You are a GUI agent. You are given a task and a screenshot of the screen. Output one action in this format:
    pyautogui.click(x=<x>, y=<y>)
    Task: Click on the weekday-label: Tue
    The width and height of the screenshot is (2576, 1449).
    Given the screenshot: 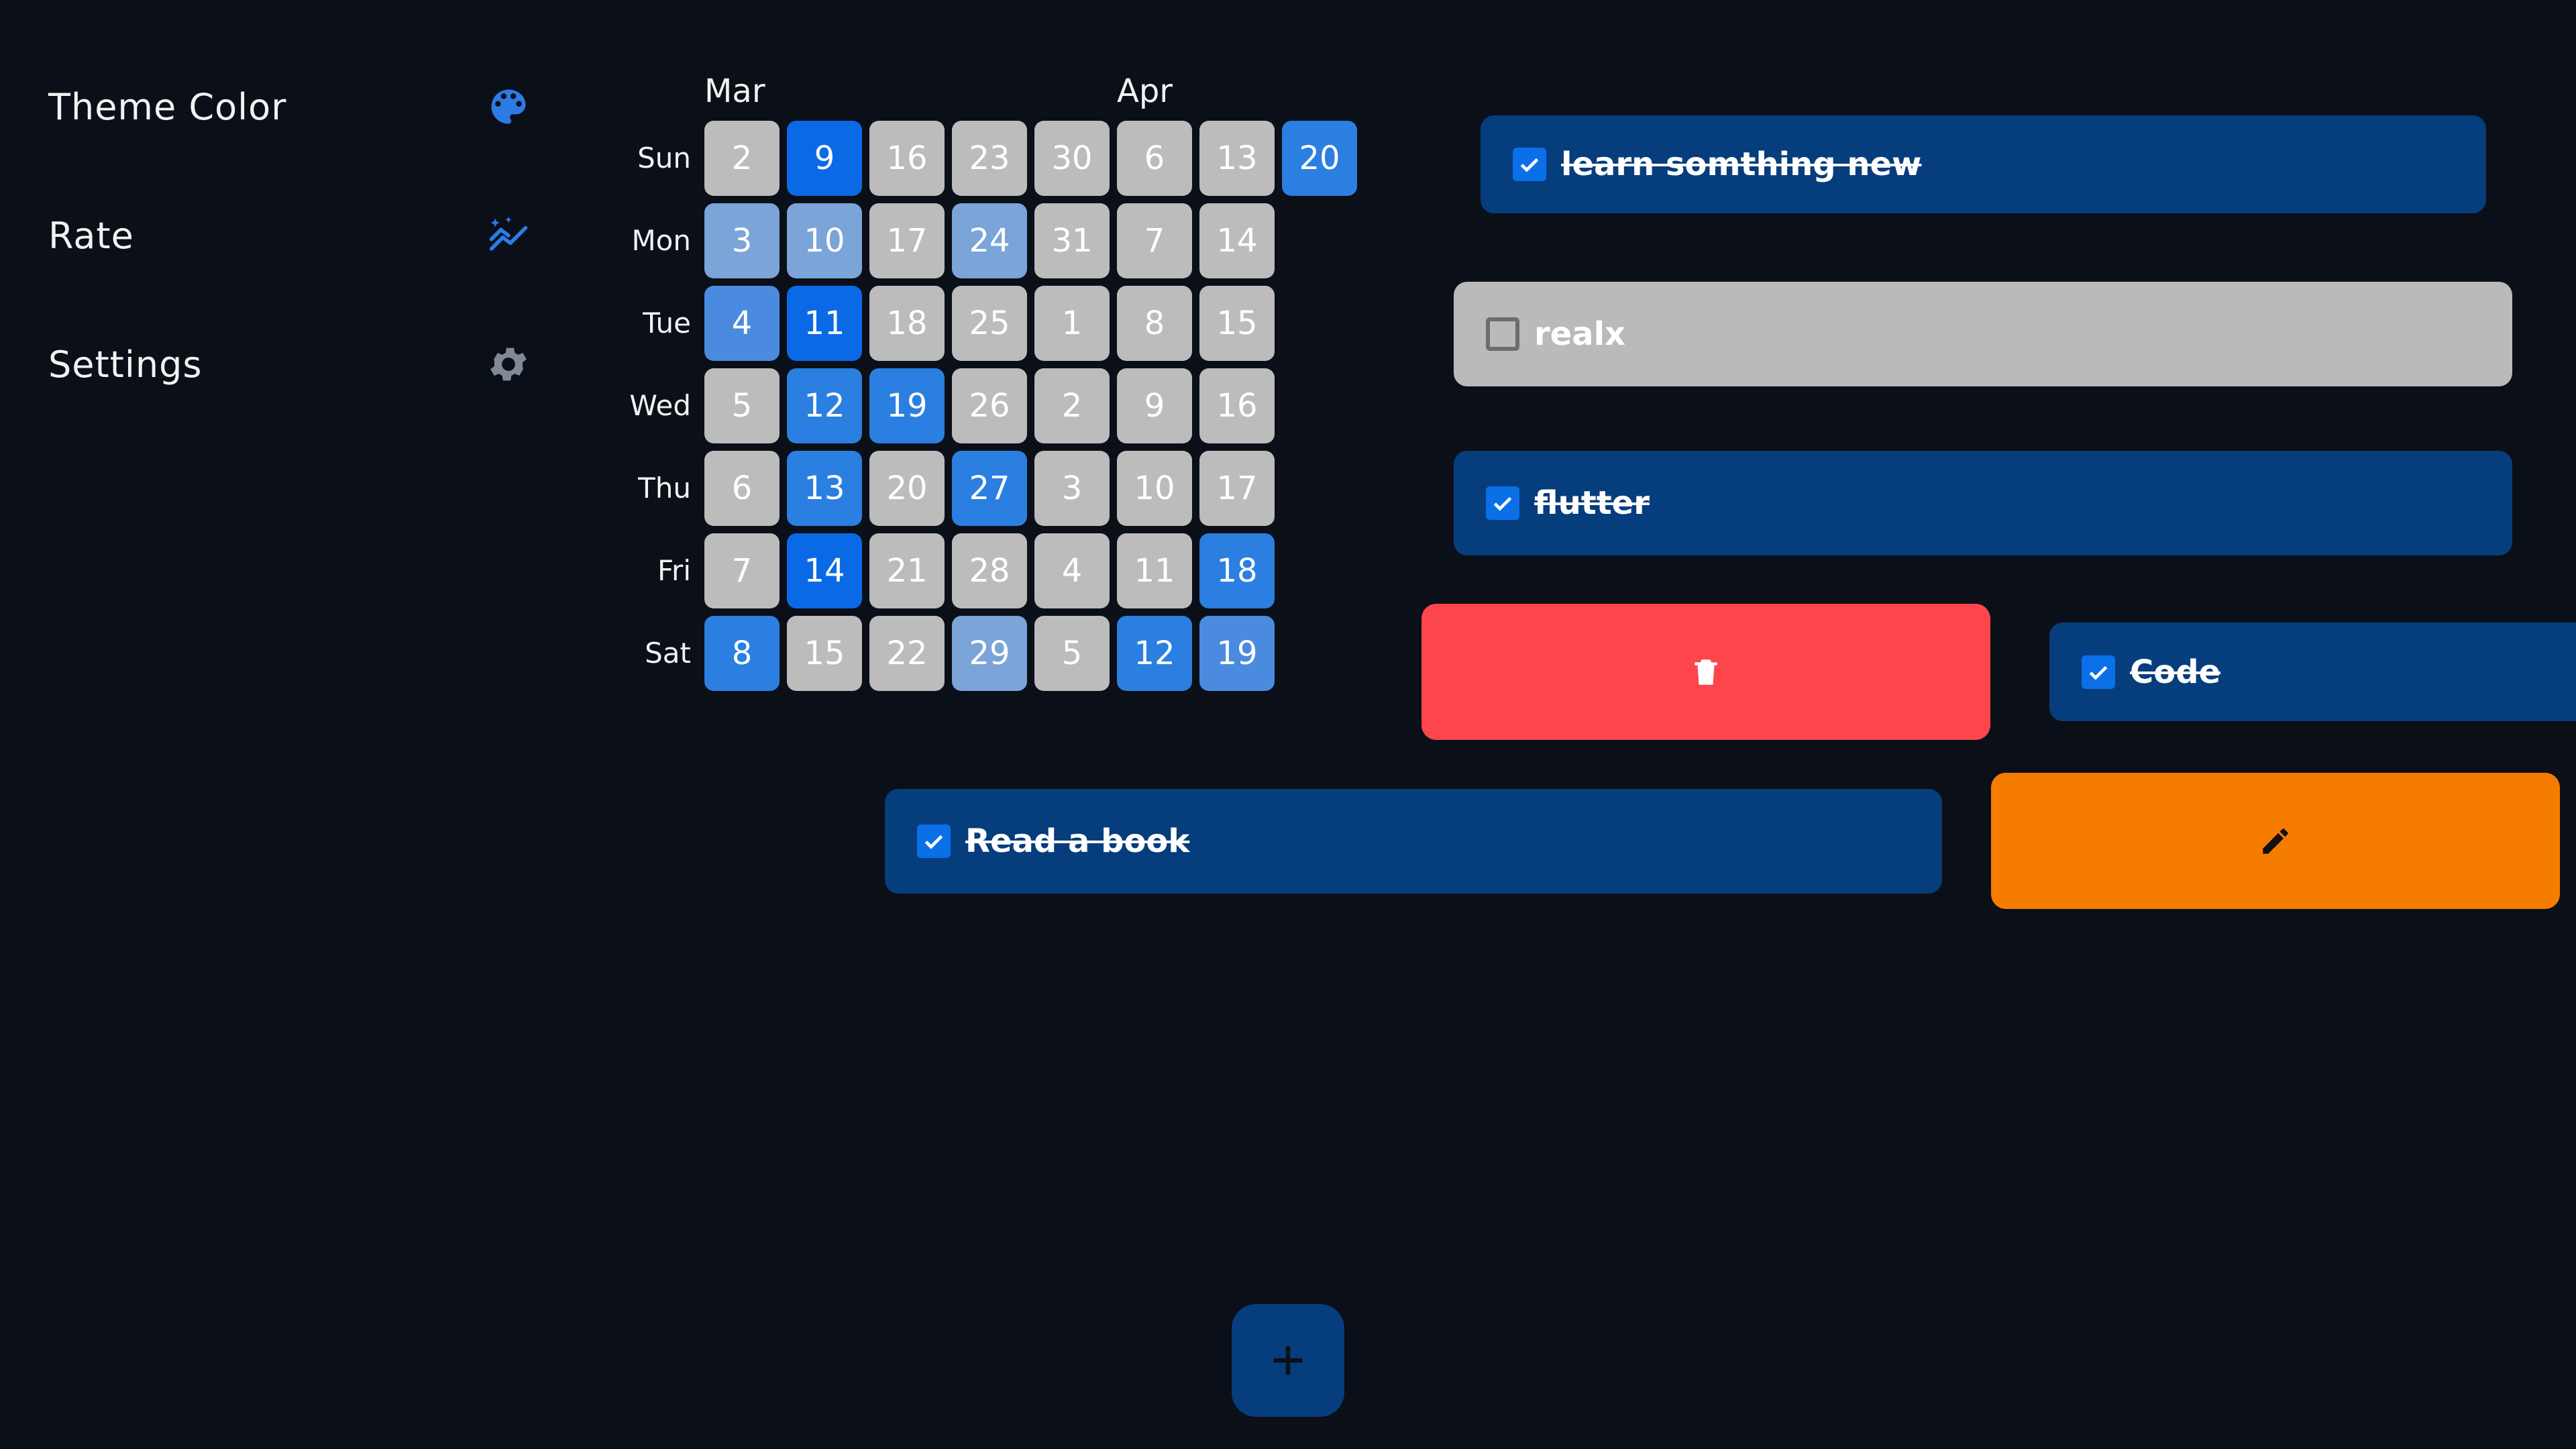 What is the action you would take?
    pyautogui.click(x=667, y=323)
    